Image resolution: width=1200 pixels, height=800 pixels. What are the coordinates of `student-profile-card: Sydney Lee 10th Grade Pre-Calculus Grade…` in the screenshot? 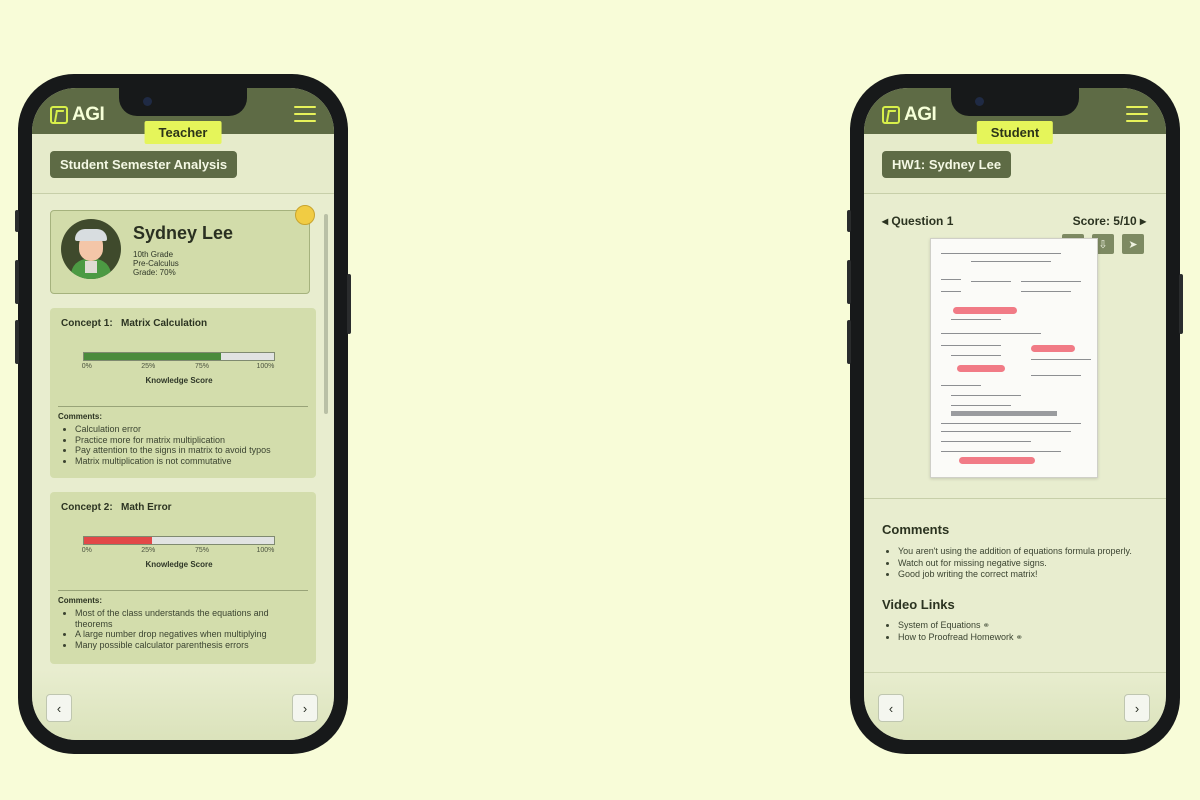 It's located at (182, 249).